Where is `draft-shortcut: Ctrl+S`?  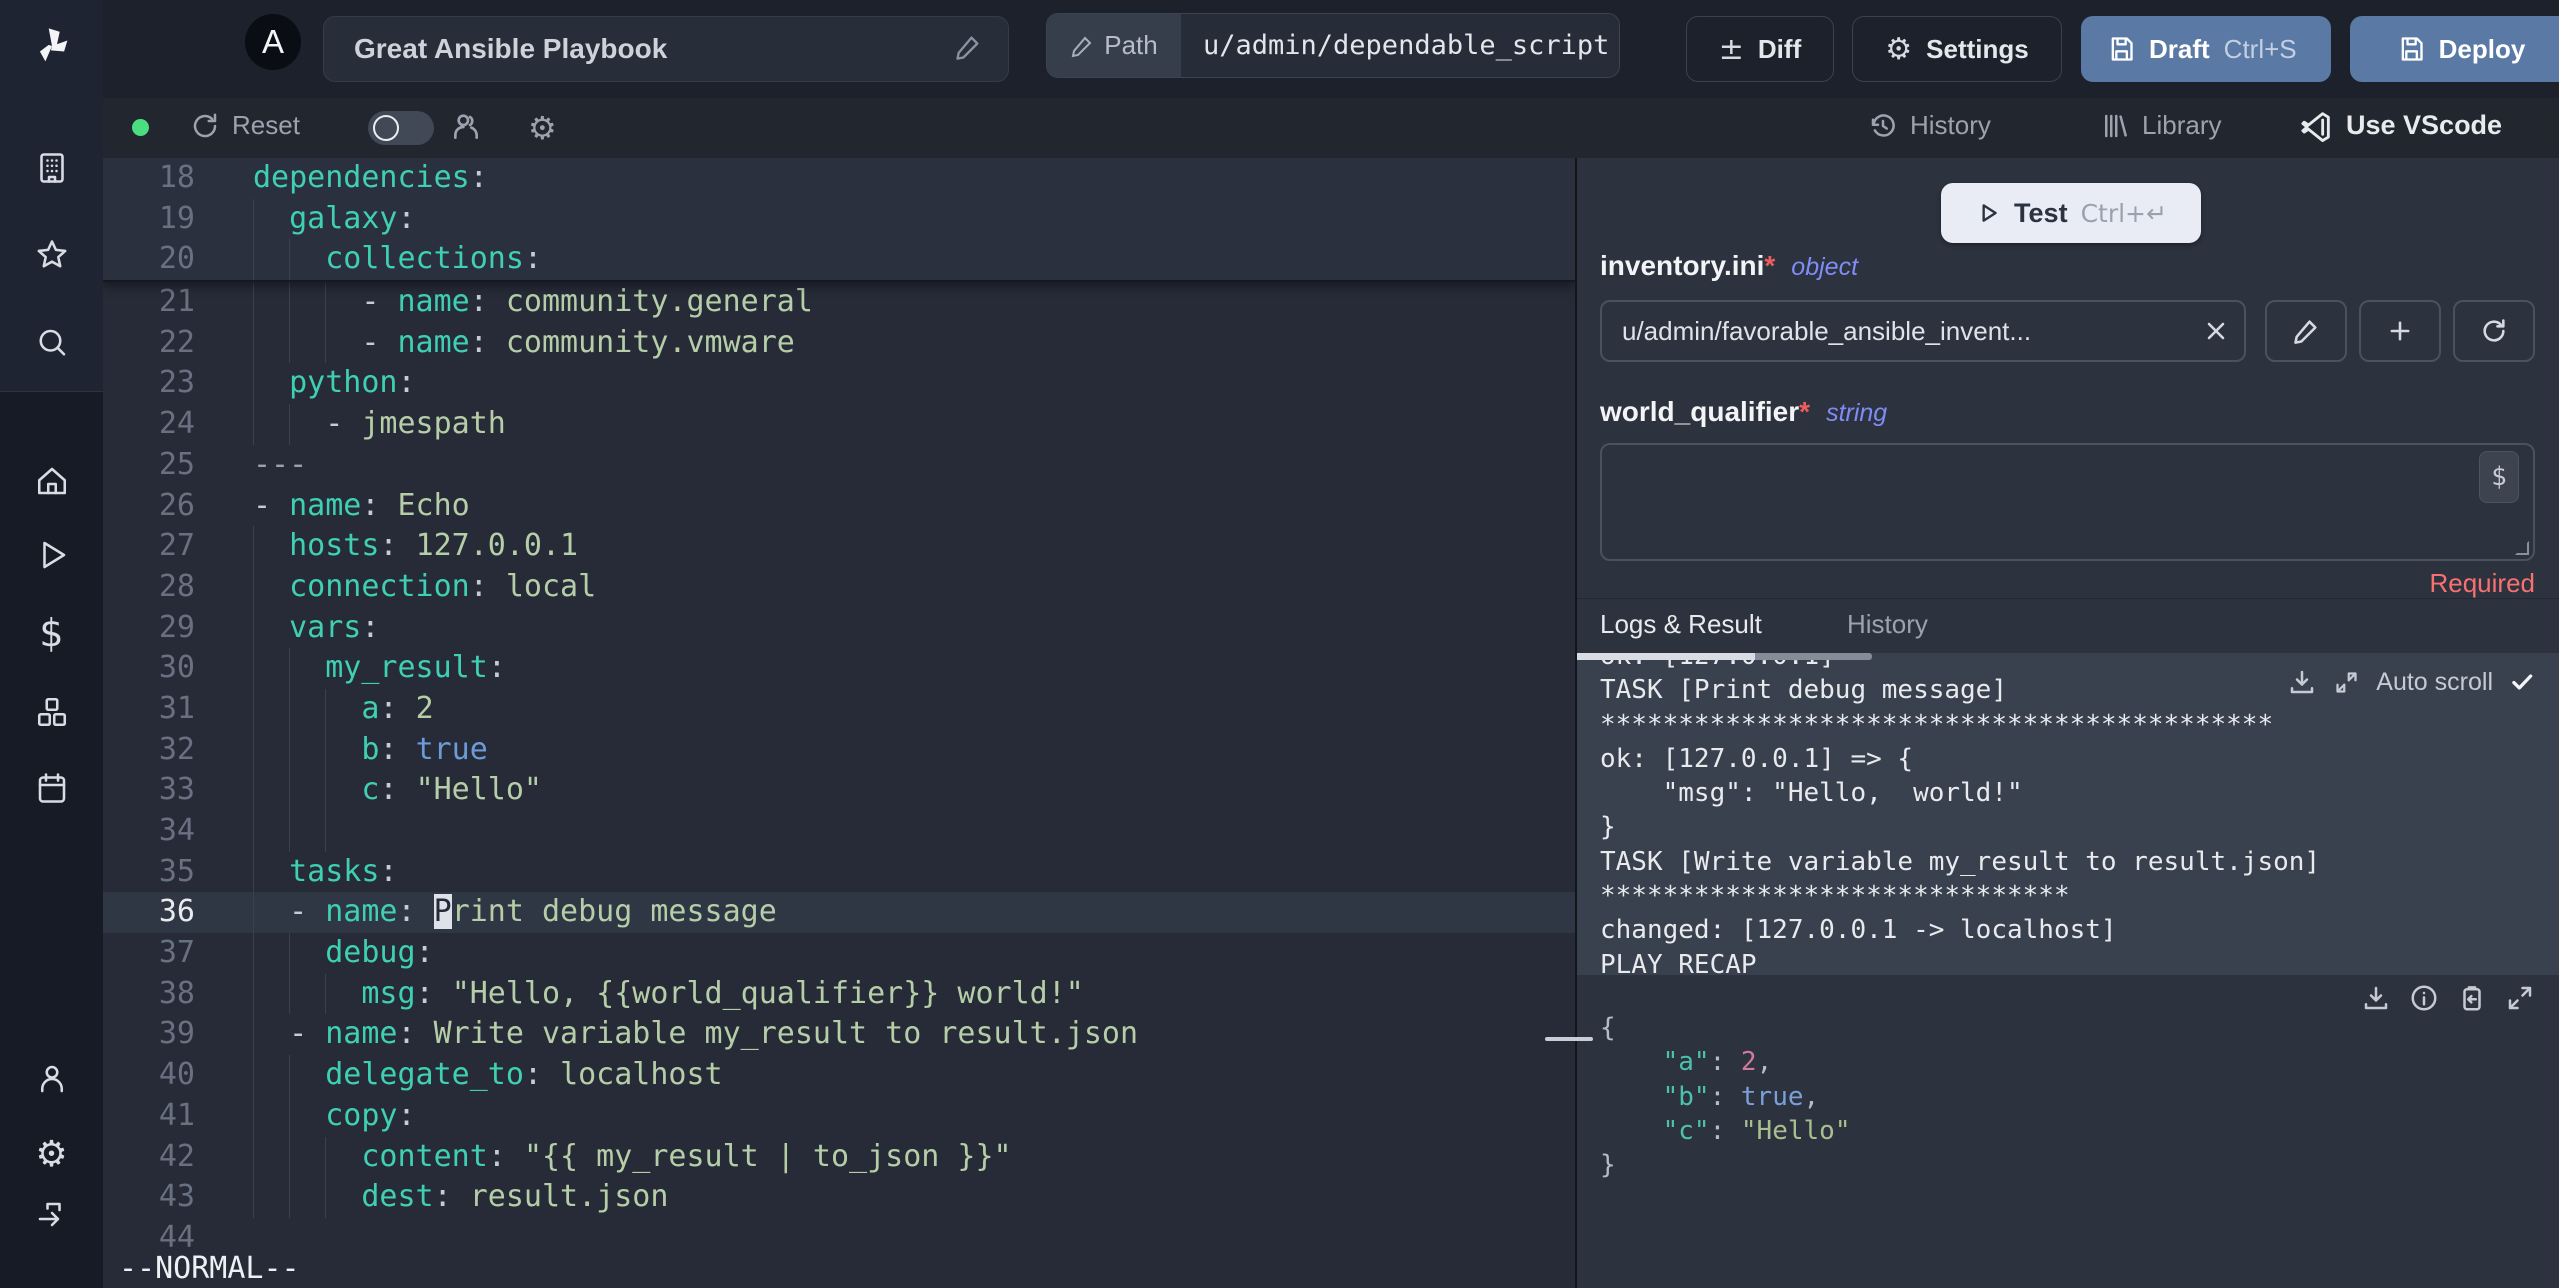
draft-shortcut: Ctrl+S is located at coordinates (2260, 48).